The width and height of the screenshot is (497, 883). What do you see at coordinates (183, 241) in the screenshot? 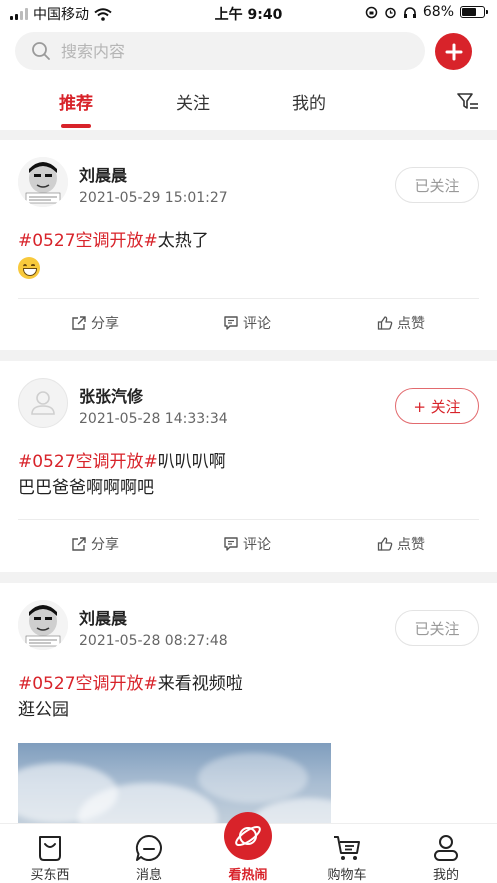
I see `post-text: 太热了` at bounding box center [183, 241].